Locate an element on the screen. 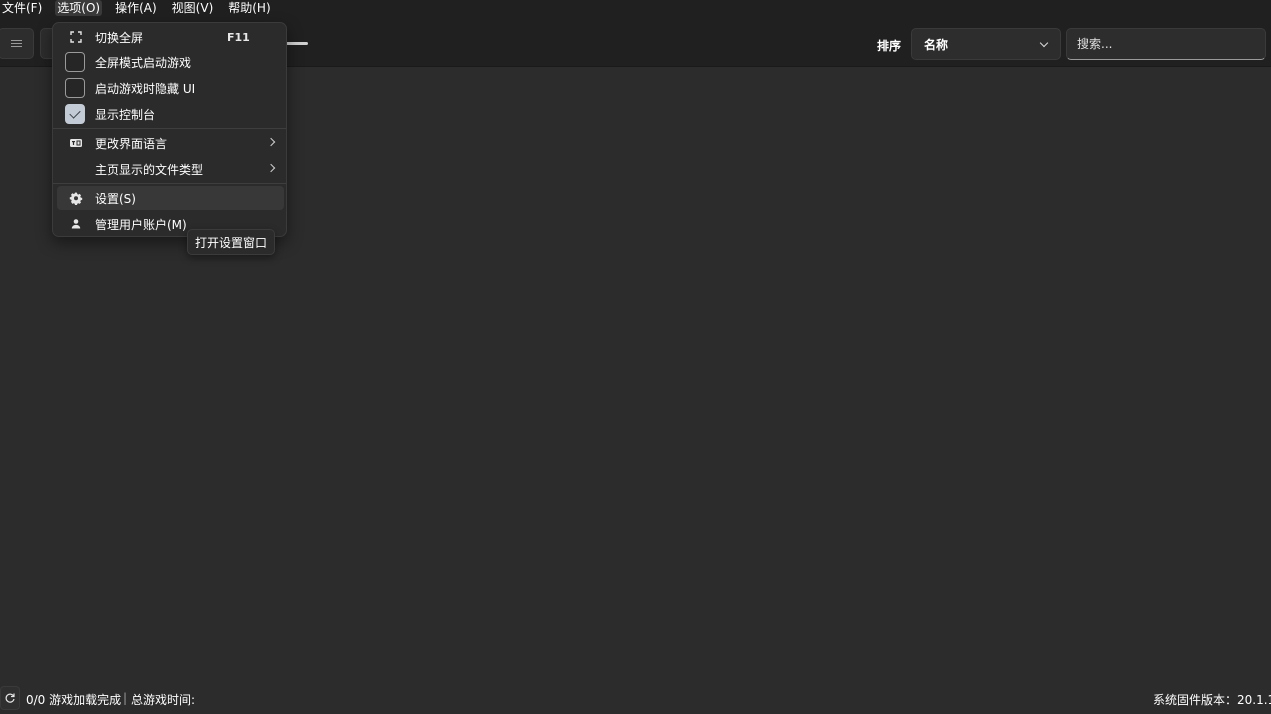  menu-bar: 文件(F) 选项(O) 操作(A) 视图(V) 帮助(H) is located at coordinates (635, 8).